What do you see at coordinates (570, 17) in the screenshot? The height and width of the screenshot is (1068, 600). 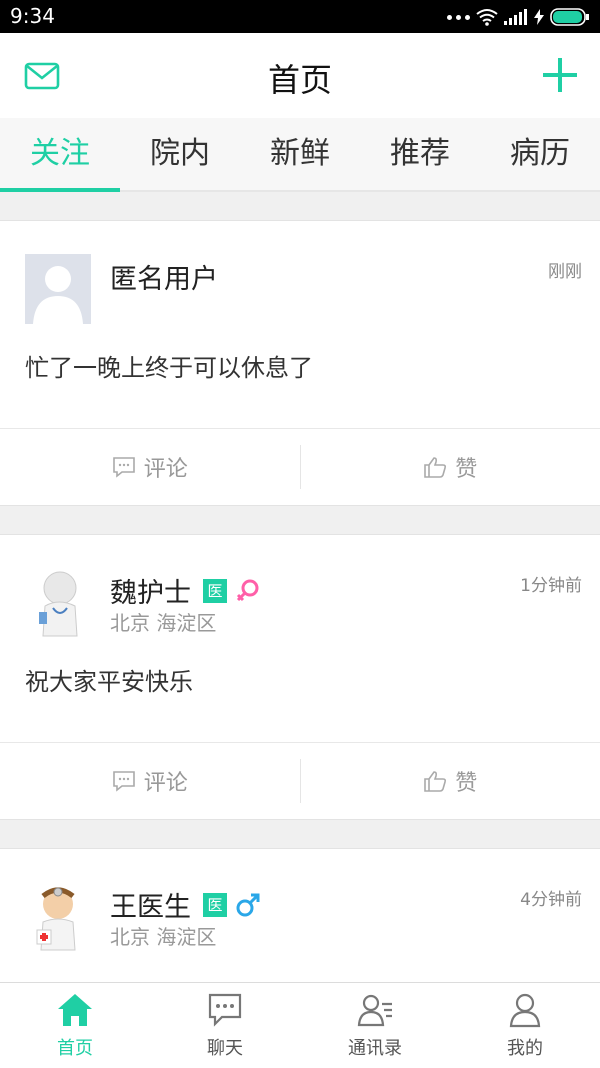 I see `battery-icon` at bounding box center [570, 17].